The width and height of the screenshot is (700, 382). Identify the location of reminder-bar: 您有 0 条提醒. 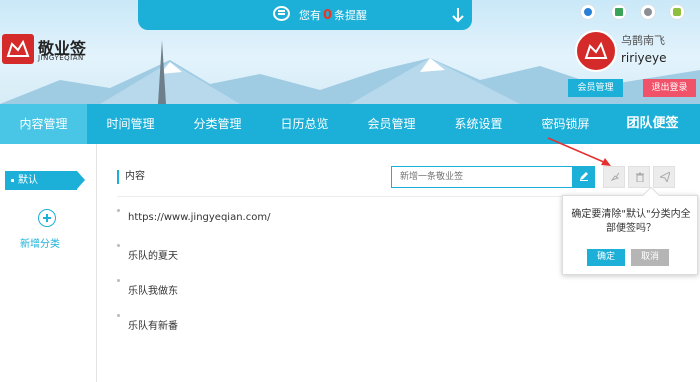
(305, 15).